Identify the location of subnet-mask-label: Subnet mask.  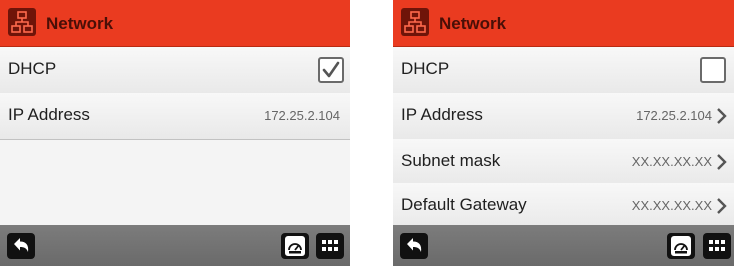
(451, 160).